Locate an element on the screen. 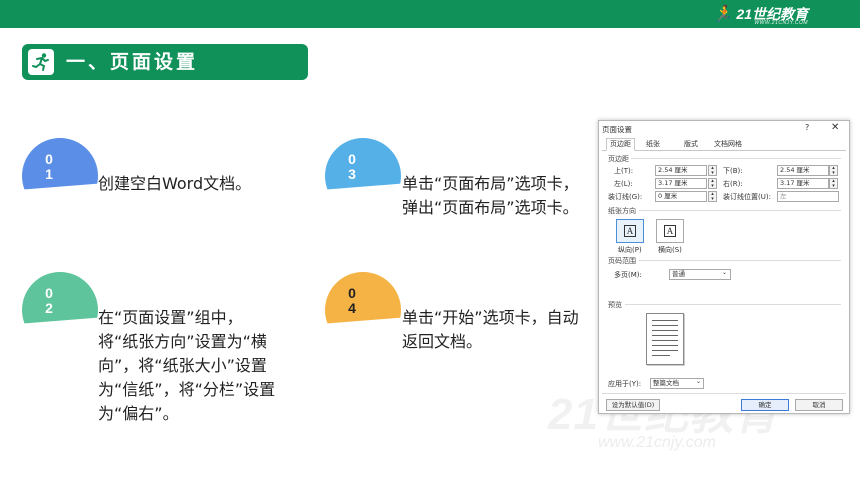  step-number-3: 03 is located at coordinates (352, 166).